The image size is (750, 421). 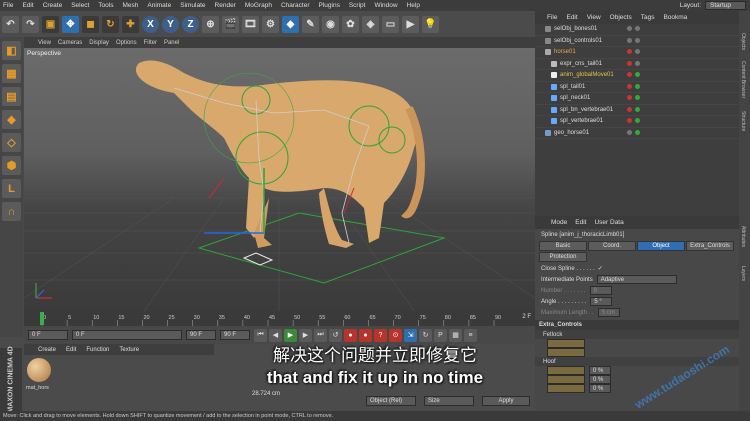 What do you see at coordinates (350, 335) in the screenshot?
I see `record-icon: ●` at bounding box center [350, 335].